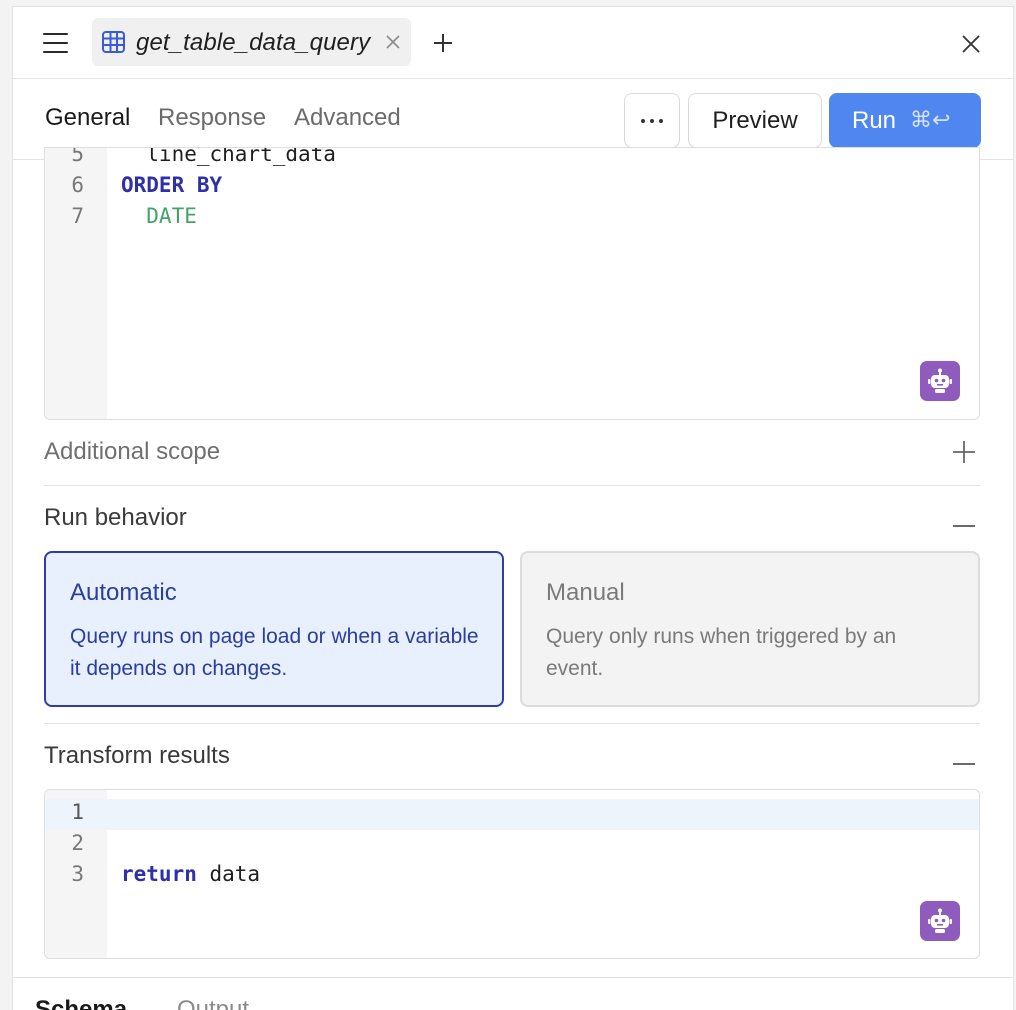 The width and height of the screenshot is (1016, 1010). I want to click on tab-output: Output, so click(213, 1003).